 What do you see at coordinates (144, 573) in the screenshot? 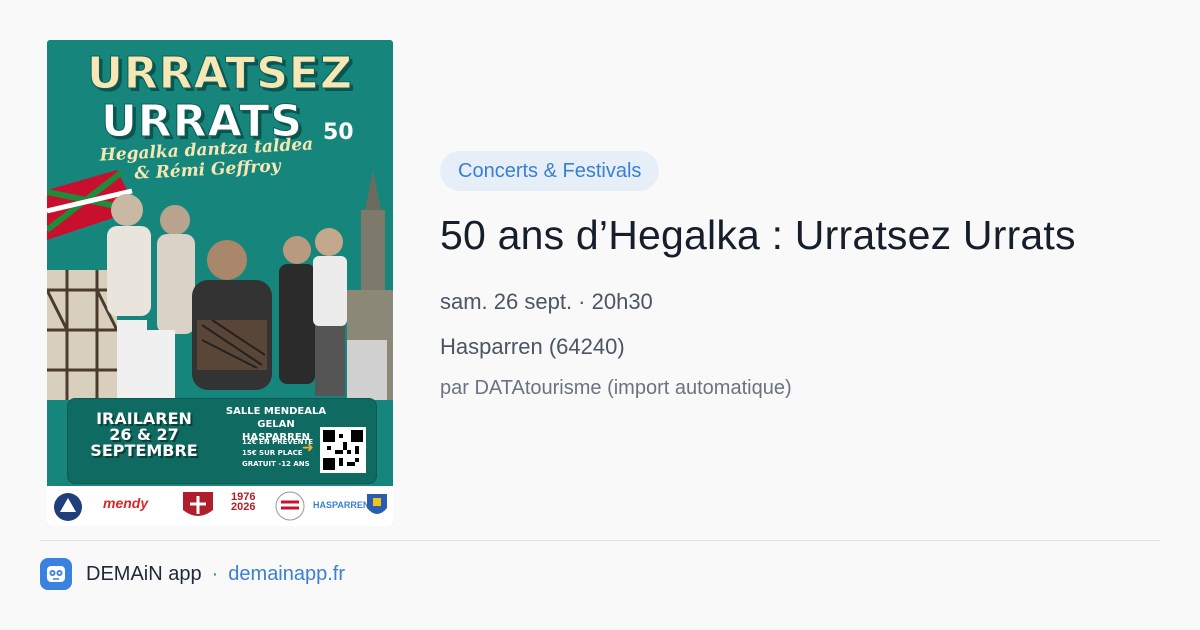
I see `app-name: DEMAiN app` at bounding box center [144, 573].